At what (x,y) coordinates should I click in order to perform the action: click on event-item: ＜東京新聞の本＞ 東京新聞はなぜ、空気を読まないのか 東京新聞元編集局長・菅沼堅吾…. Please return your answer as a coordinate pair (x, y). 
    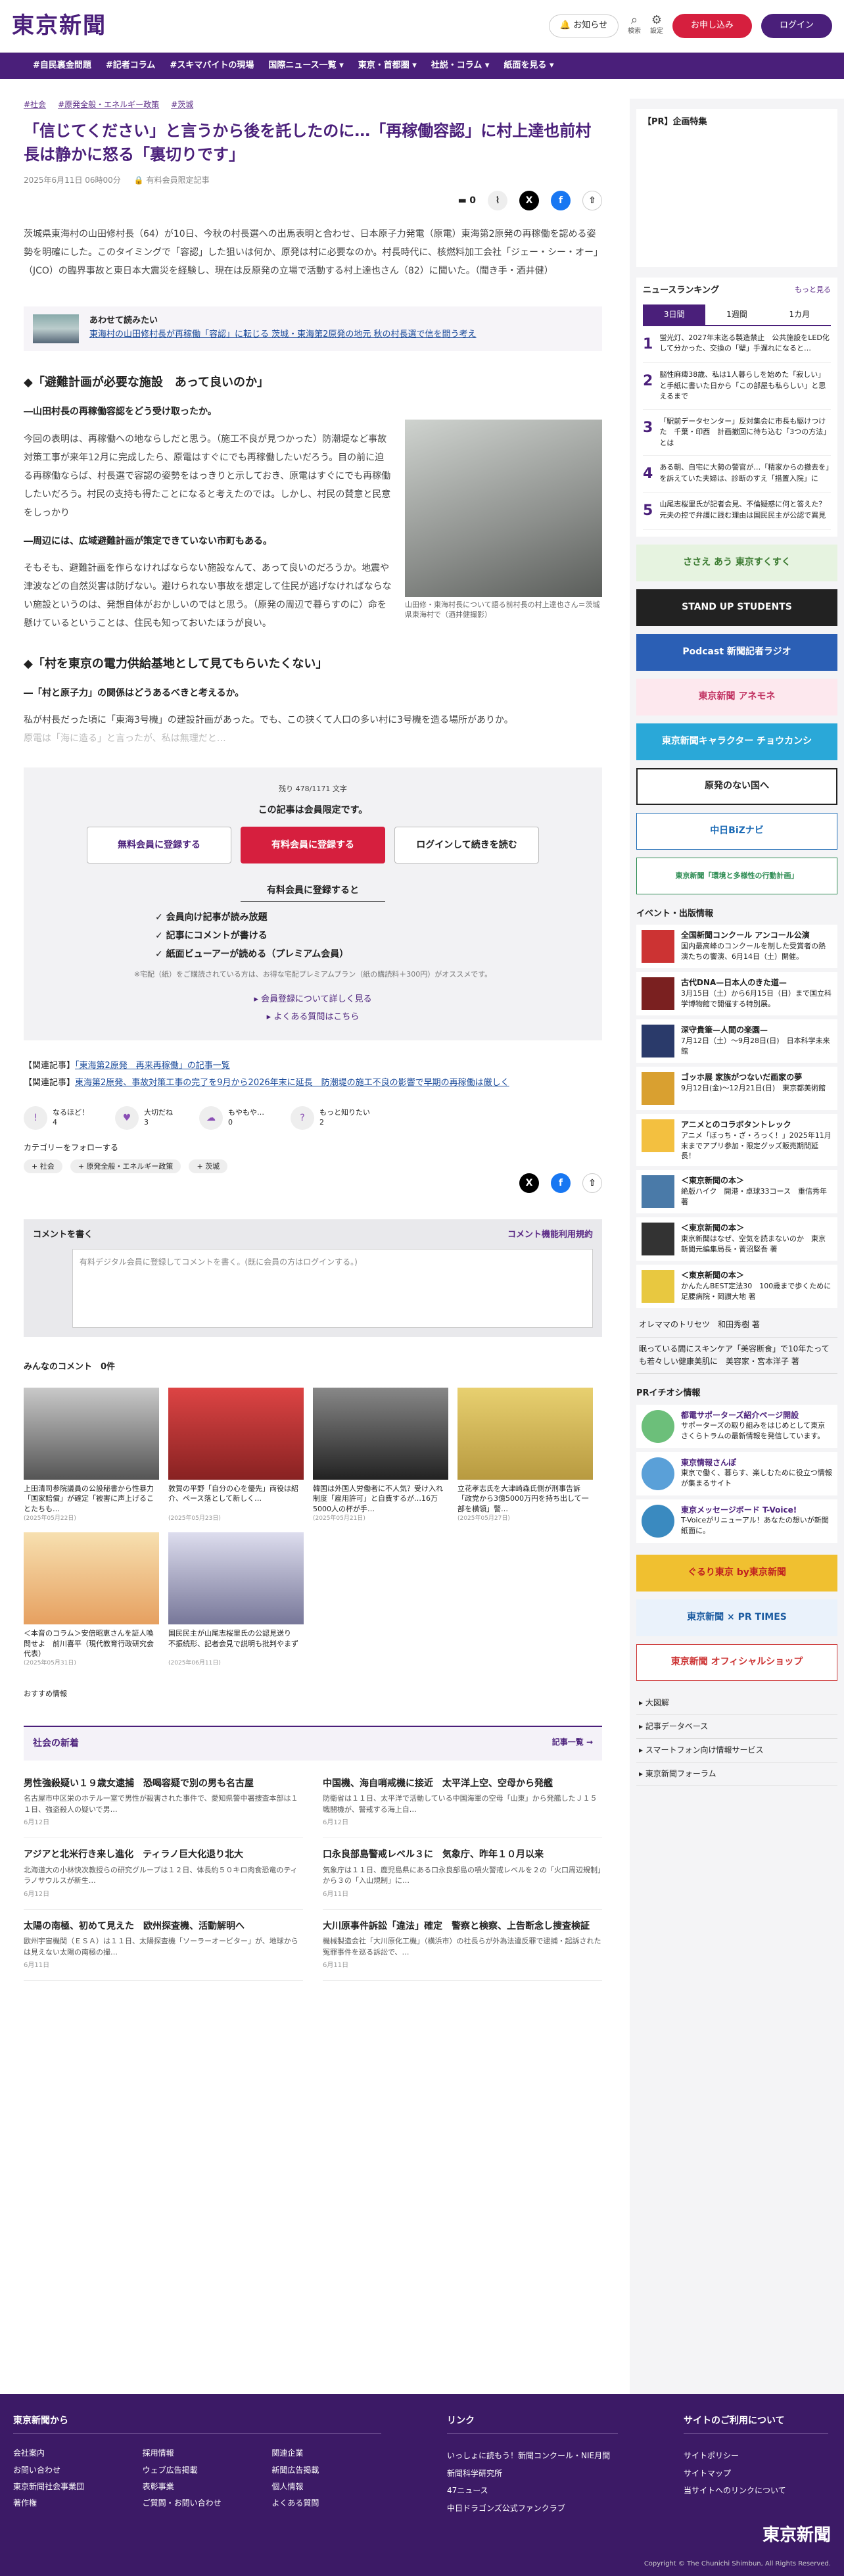
    Looking at the image, I should click on (736, 1239).